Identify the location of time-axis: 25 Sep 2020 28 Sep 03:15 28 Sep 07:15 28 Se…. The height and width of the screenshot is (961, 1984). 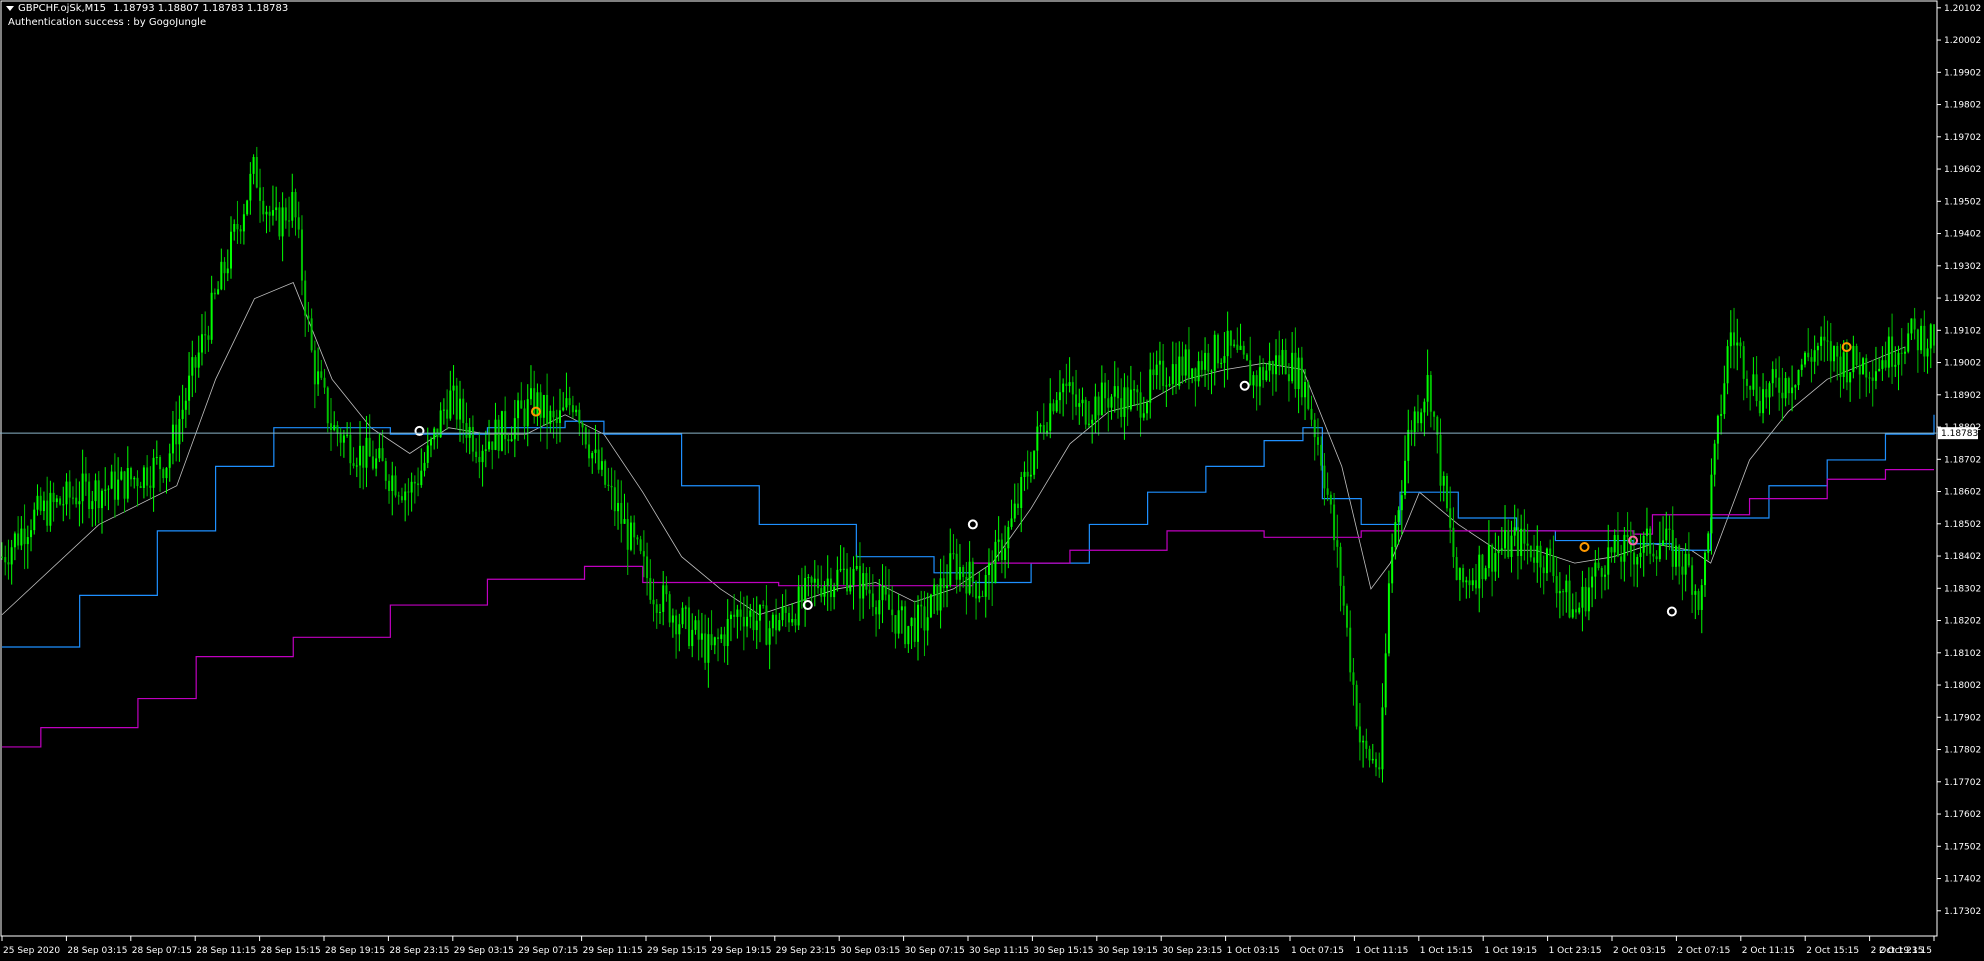
(968, 946).